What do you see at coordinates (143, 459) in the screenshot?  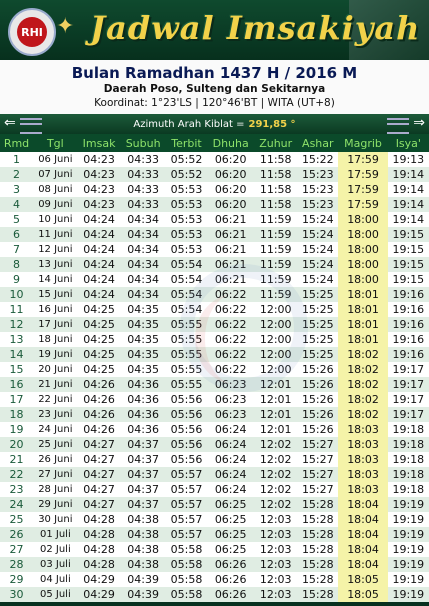 I see `table-cell: 04:37` at bounding box center [143, 459].